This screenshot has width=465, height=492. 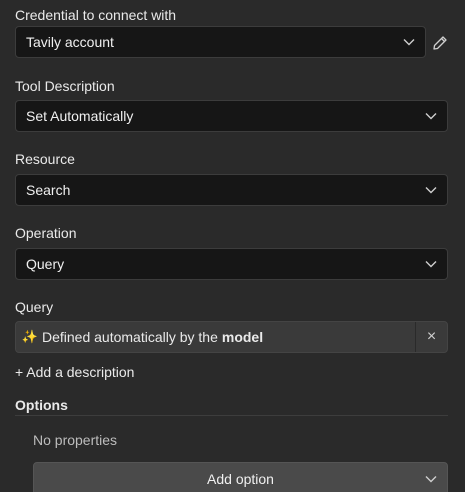 I want to click on operation-label: Operation, so click(x=46, y=233).